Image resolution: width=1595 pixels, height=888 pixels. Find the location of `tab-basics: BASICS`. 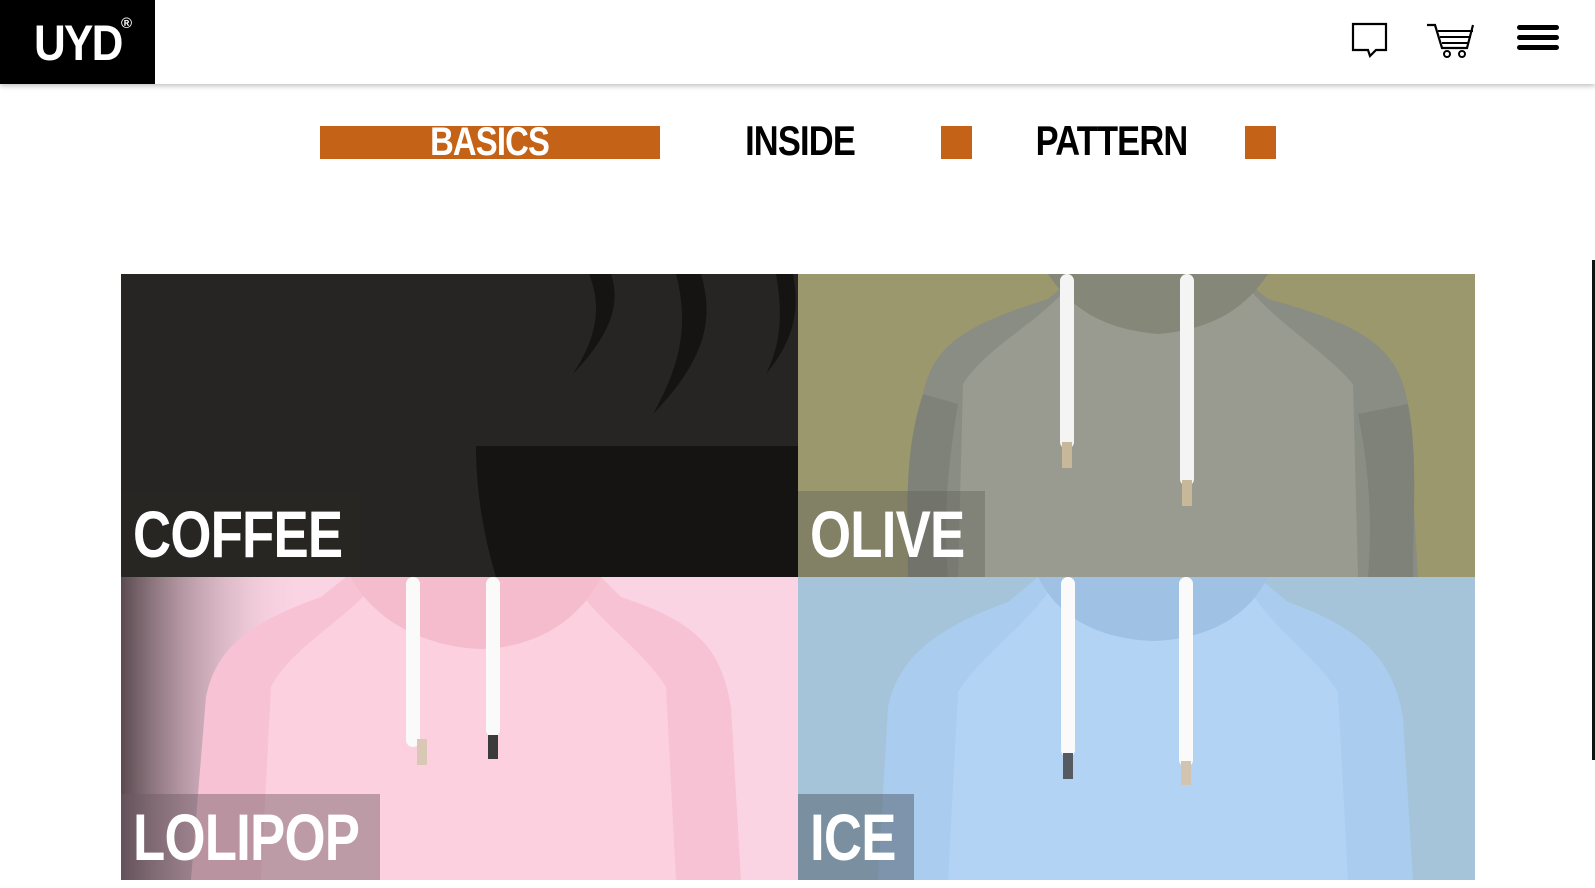

tab-basics: BASICS is located at coordinates (490, 142).